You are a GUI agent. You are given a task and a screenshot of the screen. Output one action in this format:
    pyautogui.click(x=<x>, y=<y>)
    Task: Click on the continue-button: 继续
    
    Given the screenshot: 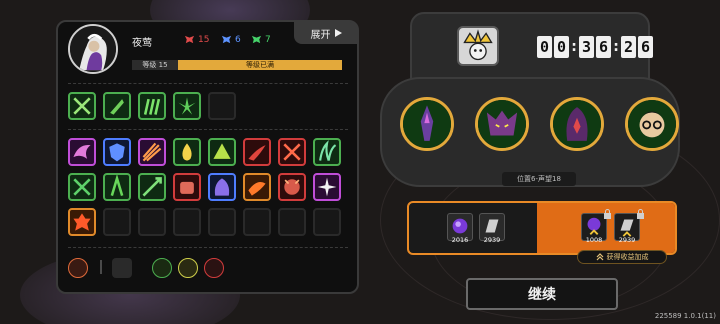 What is the action you would take?
    pyautogui.click(x=542, y=294)
    